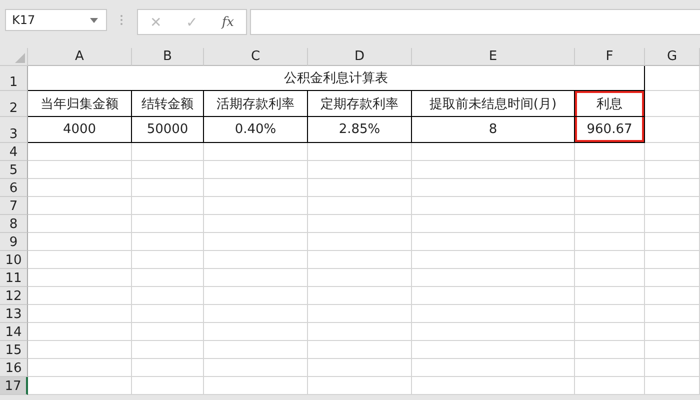 This screenshot has width=700, height=400. Describe the element at coordinates (14, 350) in the screenshot. I see `row-header: 15` at that location.